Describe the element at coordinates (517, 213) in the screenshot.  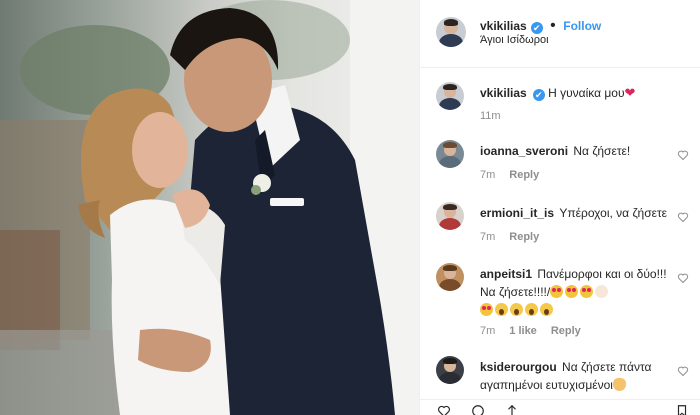
I see `comment-username: ermioni_it_is` at that location.